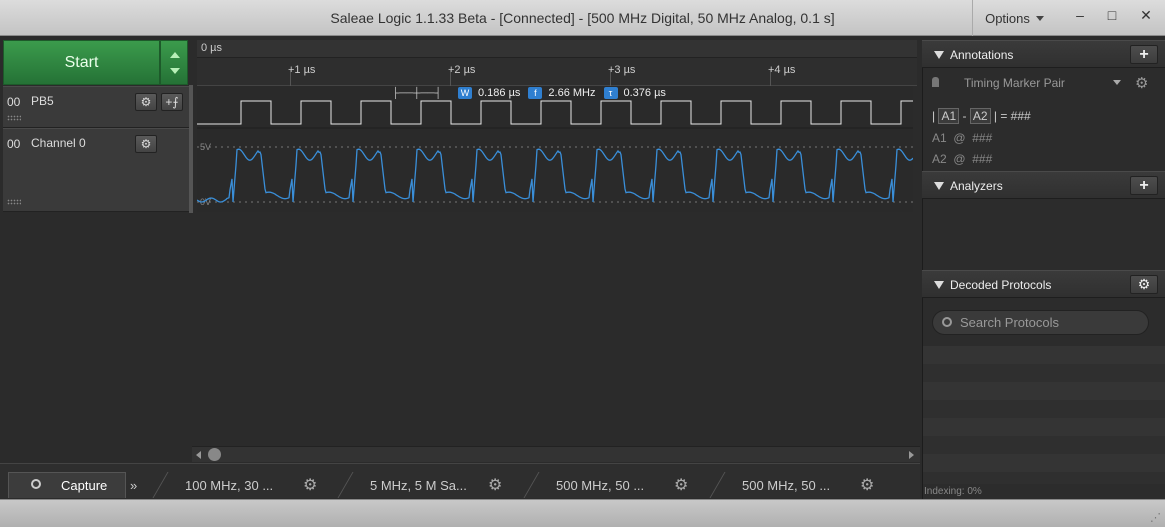  I want to click on analyzers-header: Analyzers +, so click(1043, 185).